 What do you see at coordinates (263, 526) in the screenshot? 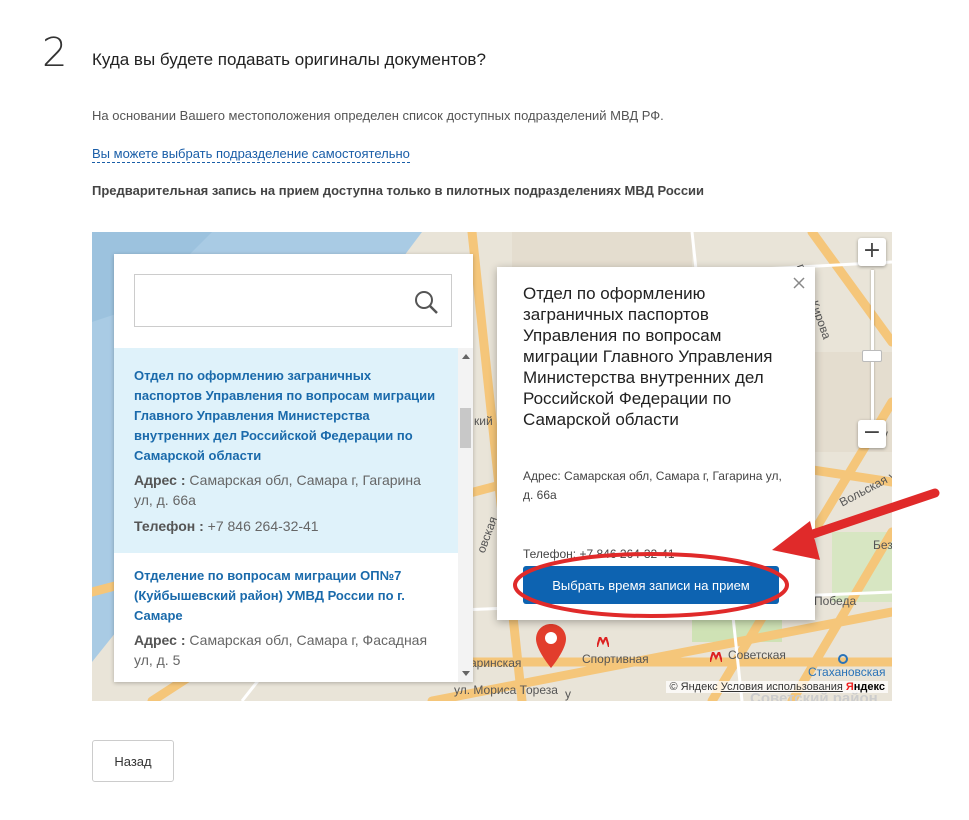
I see `phone-value: +7 846 264-32-41` at bounding box center [263, 526].